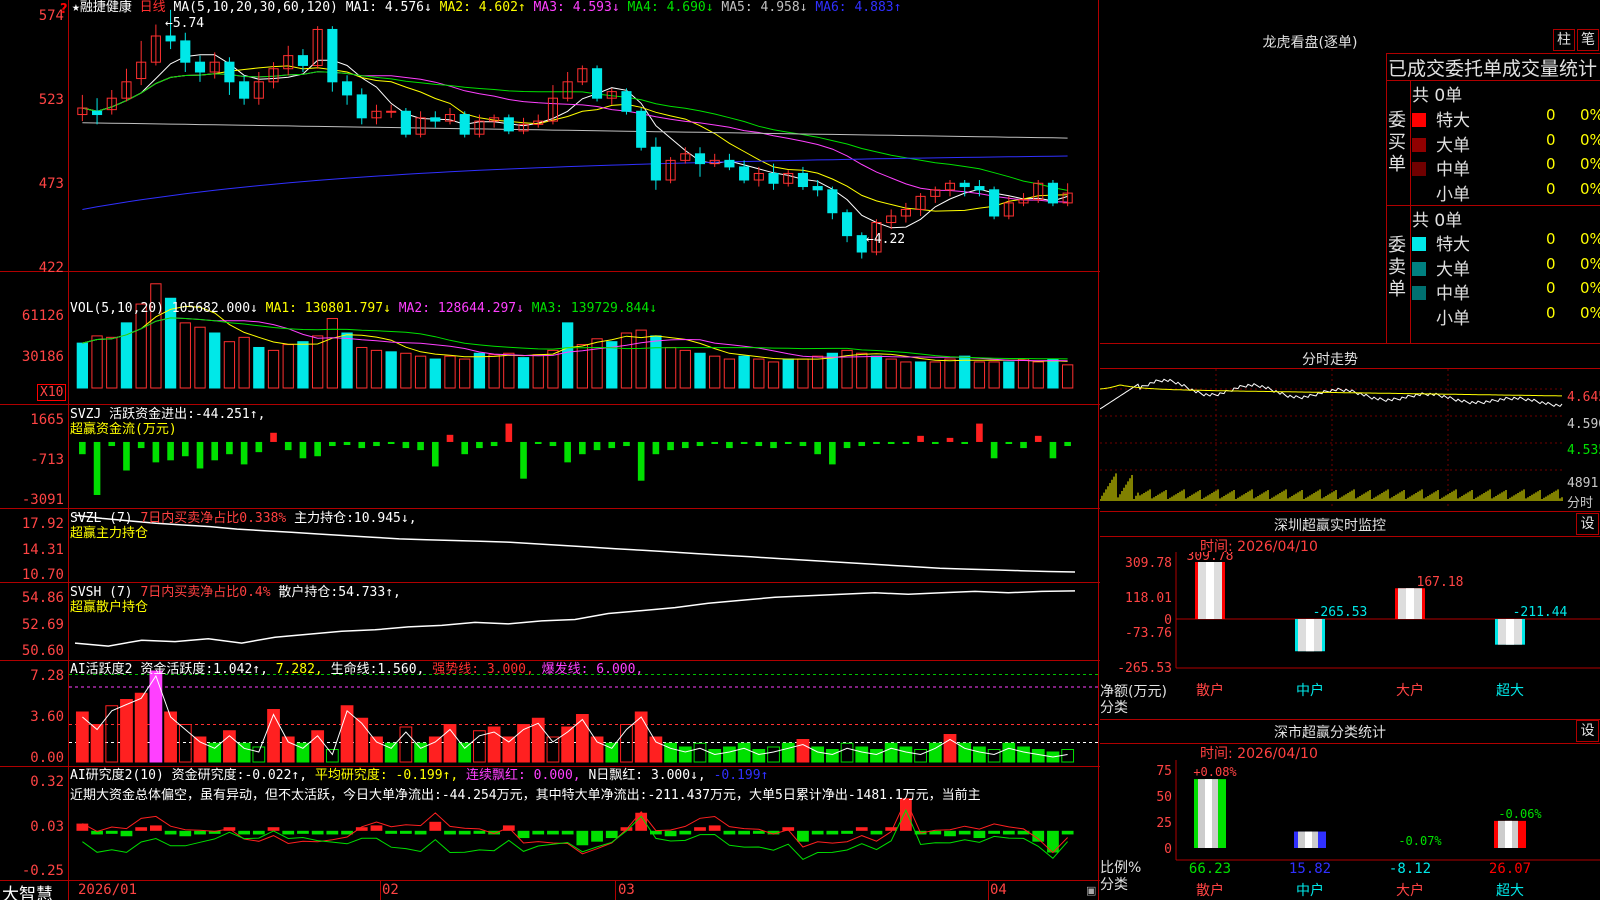 This screenshot has height=900, width=1600. I want to click on y-tick-label: 50.60, so click(42, 651).